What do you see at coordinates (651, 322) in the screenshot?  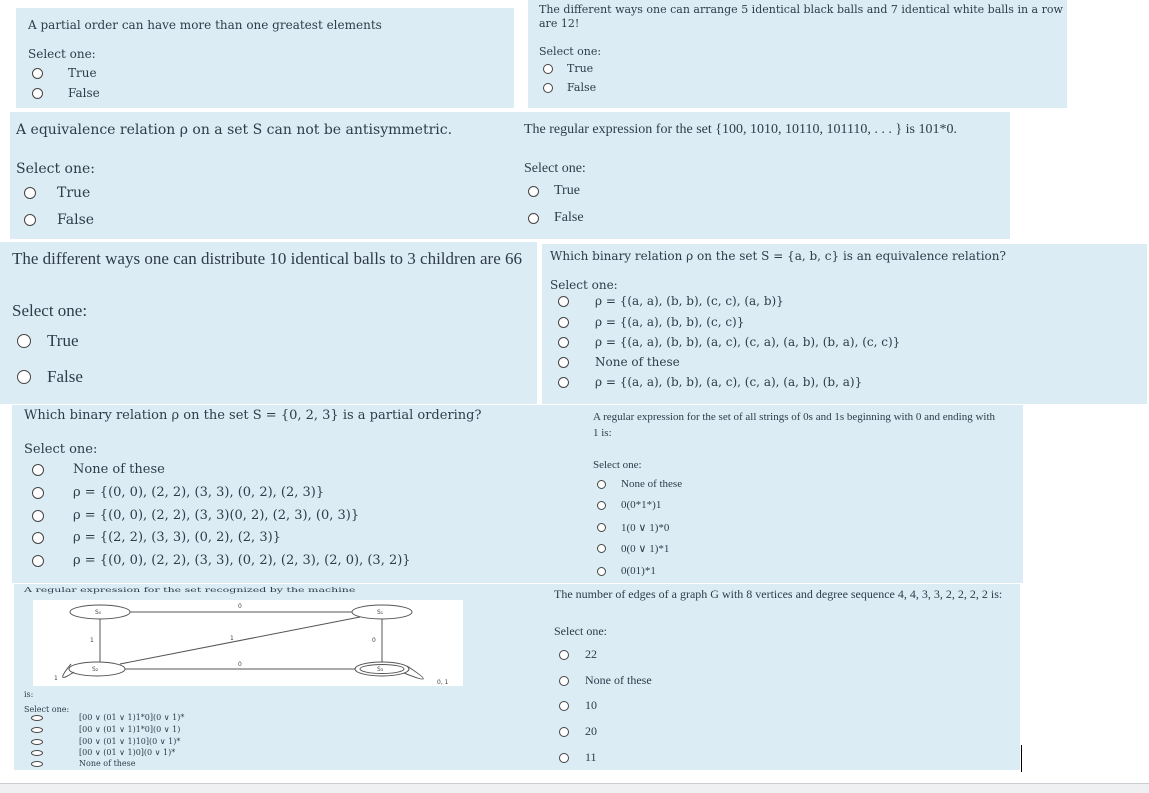 I see `option-b: ρ = {(a, a), (b, b), (c, c)}` at bounding box center [651, 322].